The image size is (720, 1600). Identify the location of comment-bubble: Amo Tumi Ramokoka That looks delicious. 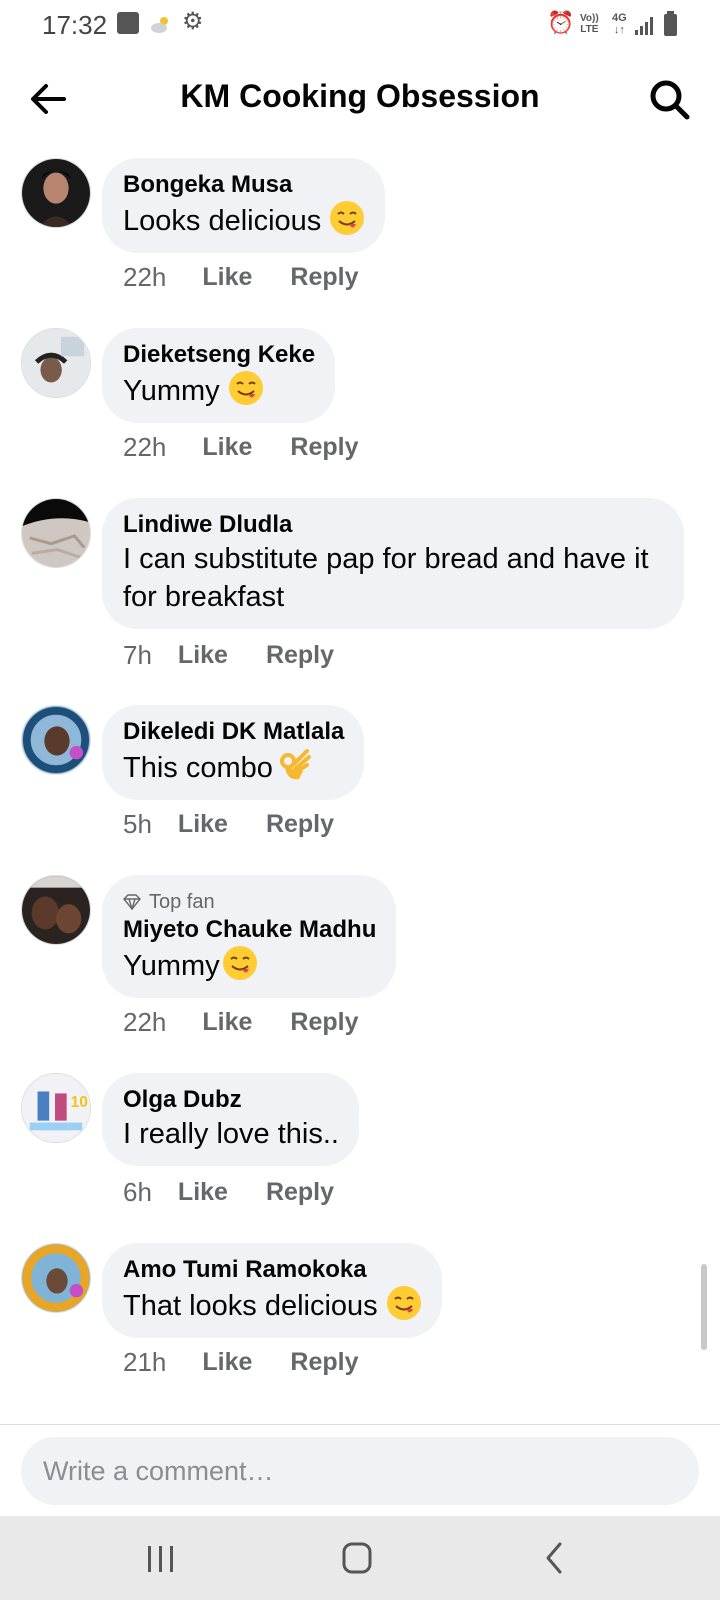
(272, 1290).